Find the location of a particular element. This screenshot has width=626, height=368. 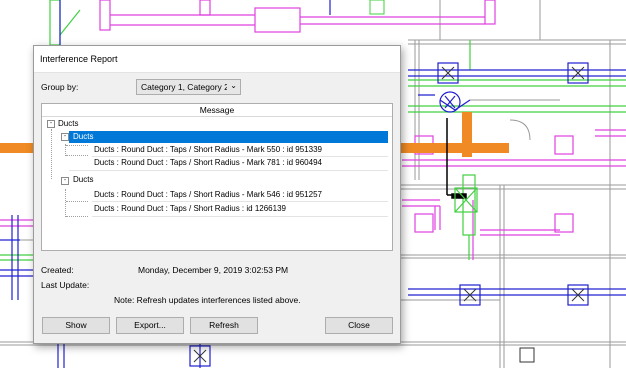

message-column-header: Message is located at coordinates (217, 110).